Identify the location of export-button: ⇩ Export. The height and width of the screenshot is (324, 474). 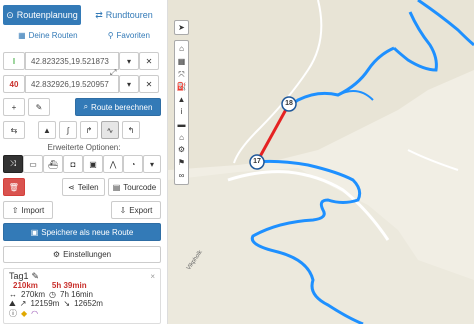
(136, 210).